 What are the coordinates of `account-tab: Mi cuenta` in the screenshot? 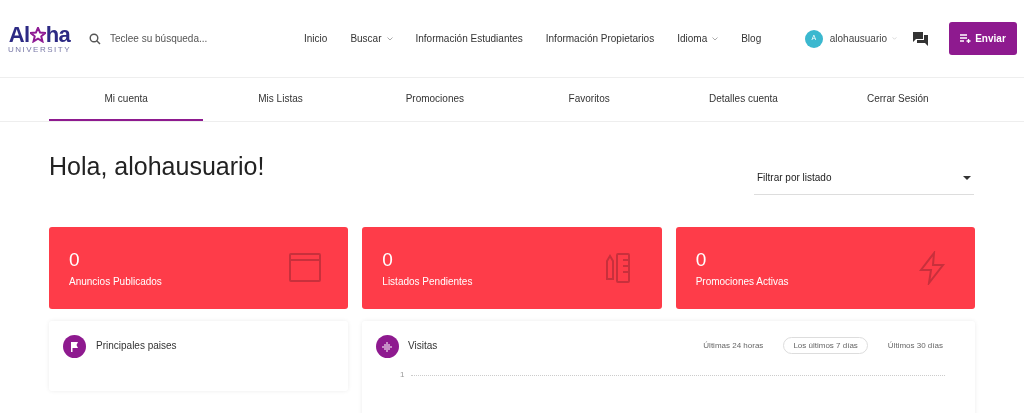 It's located at (126, 99).